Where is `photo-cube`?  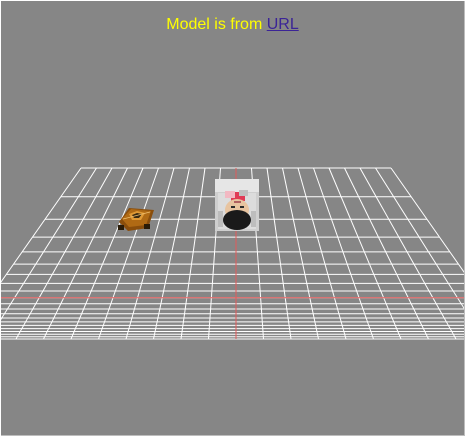
photo-cube is located at coordinates (237, 205).